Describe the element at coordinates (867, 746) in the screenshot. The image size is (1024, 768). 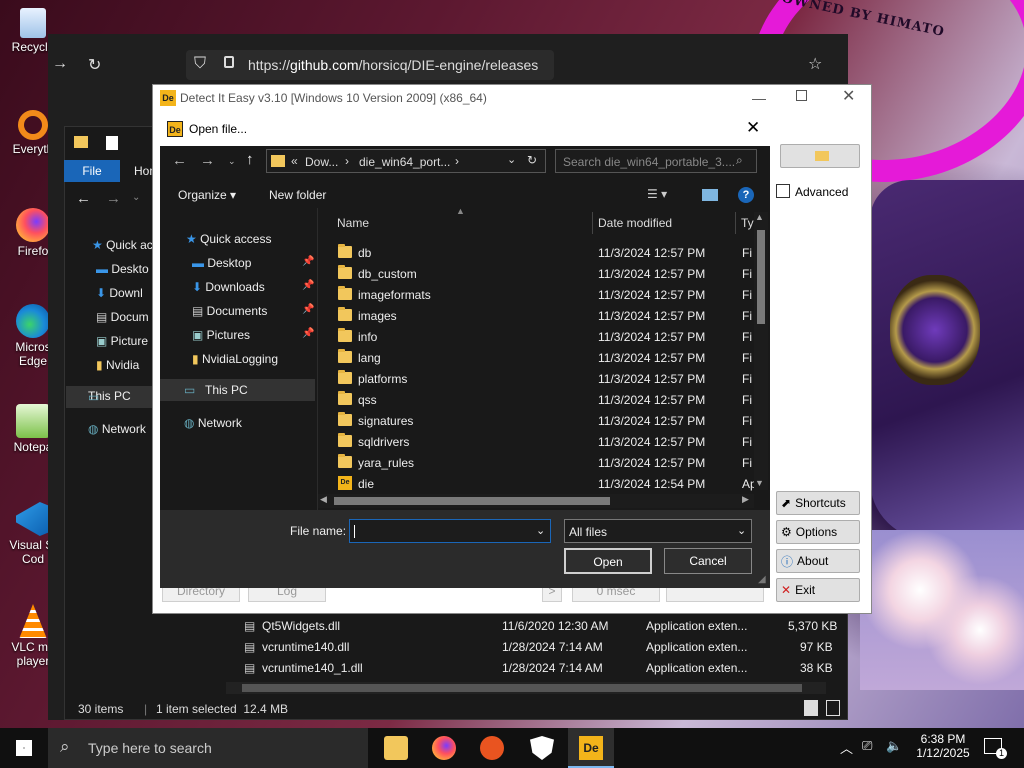
I see `network-icon: ⎚` at that location.